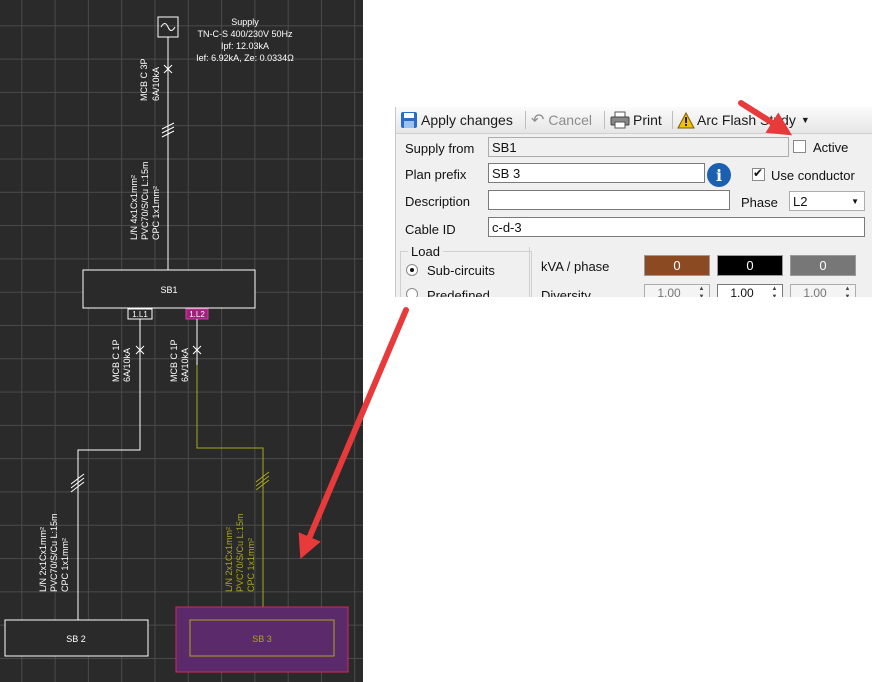  I want to click on annotation-arrow-active, so click(765, 118).